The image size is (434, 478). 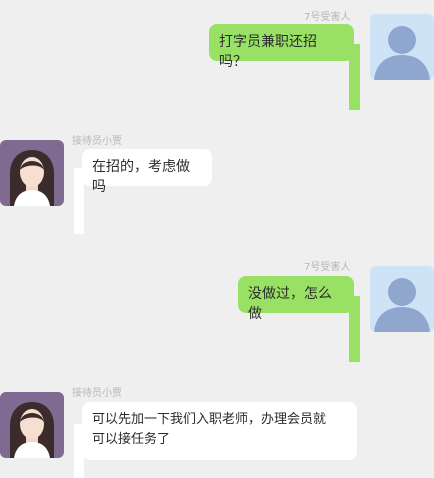 I want to click on message-bubble: 没做过，怎么做, so click(x=296, y=299).